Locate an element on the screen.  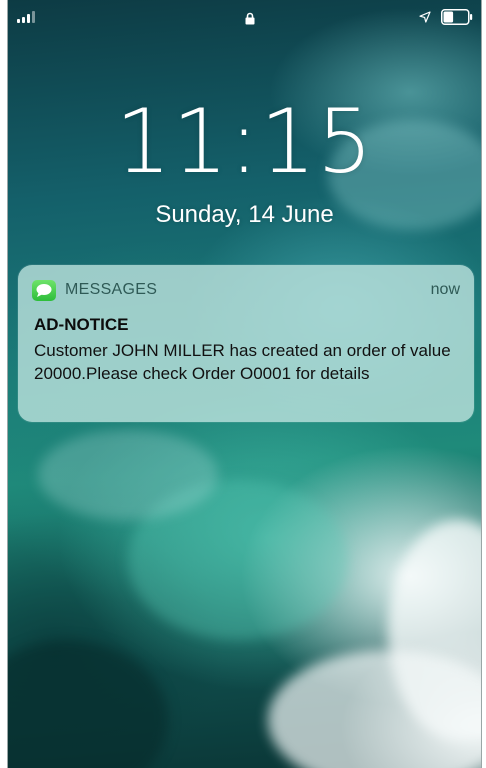
messages-icon is located at coordinates (44, 290).